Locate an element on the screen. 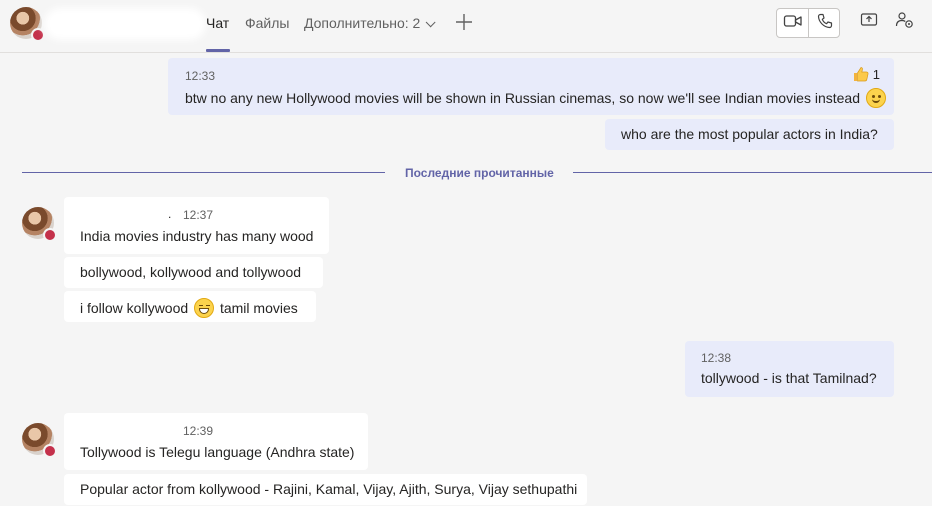 This screenshot has width=932, height=506. message-body: i follow kollywood tamil movies is located at coordinates (189, 308).